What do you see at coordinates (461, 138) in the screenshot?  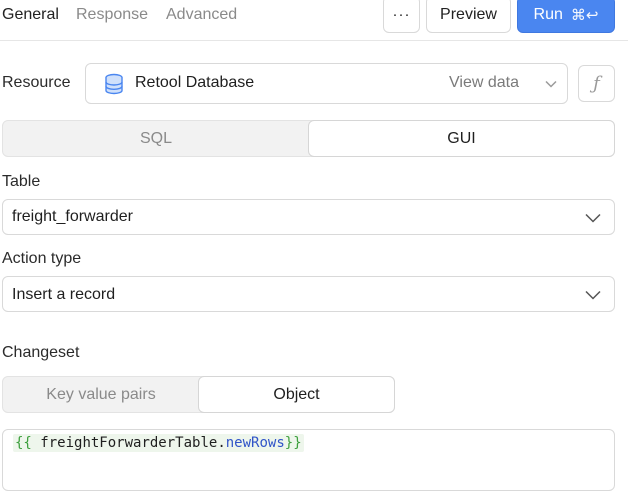 I see `mode-gui-option: GUI` at bounding box center [461, 138].